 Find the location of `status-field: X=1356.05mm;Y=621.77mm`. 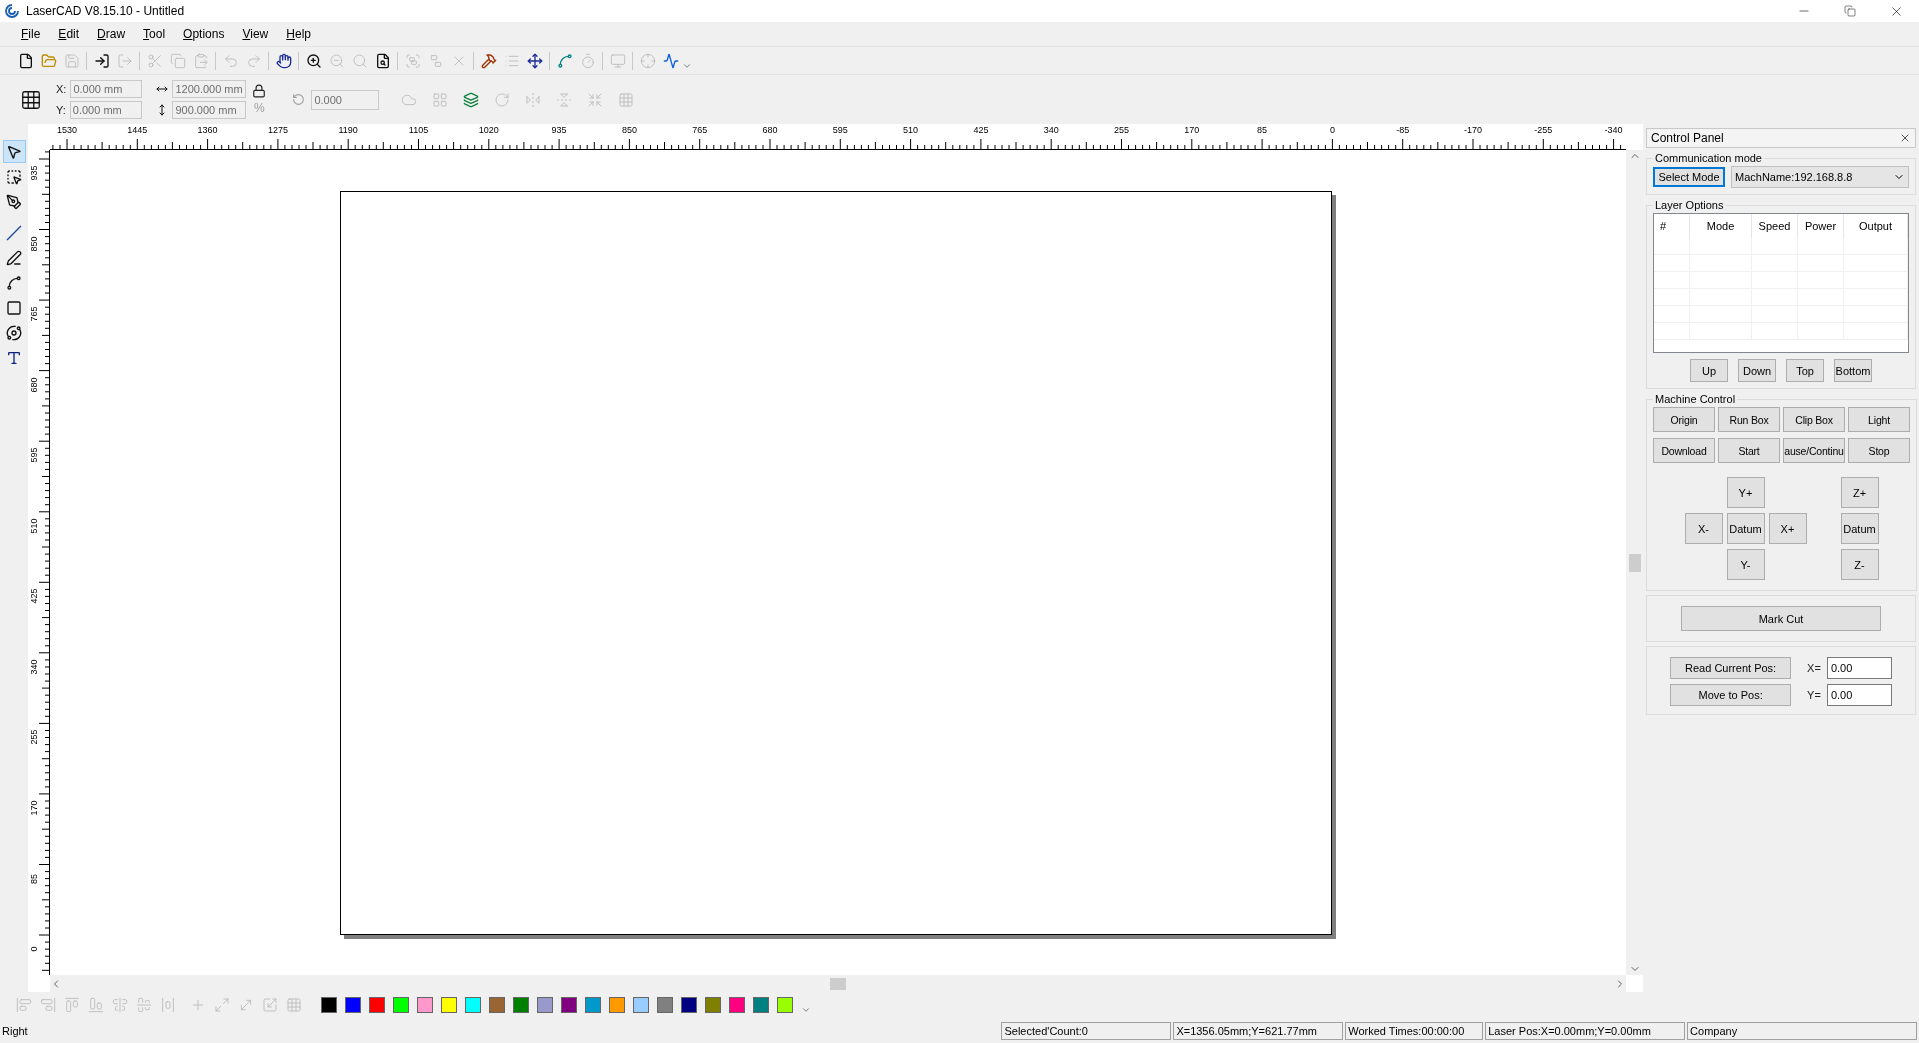

status-field: X=1356.05mm;Y=621.77mm is located at coordinates (1258, 1030).